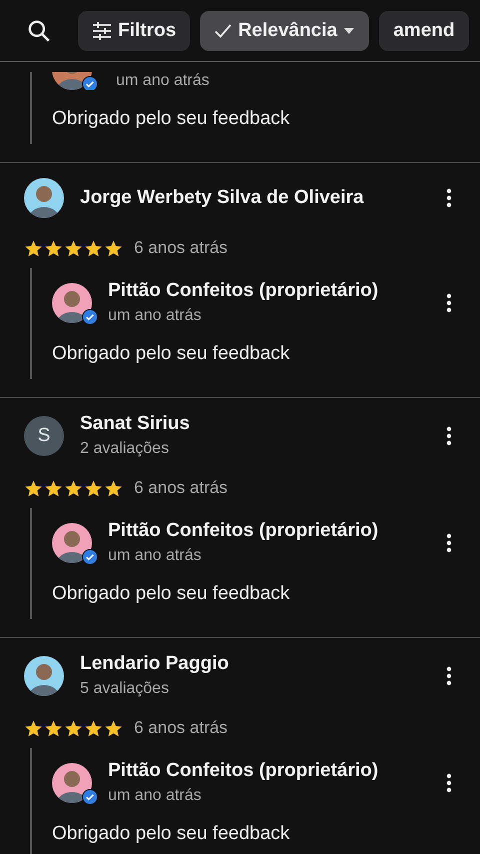  I want to click on review-count: 2 avaliações, so click(125, 449).